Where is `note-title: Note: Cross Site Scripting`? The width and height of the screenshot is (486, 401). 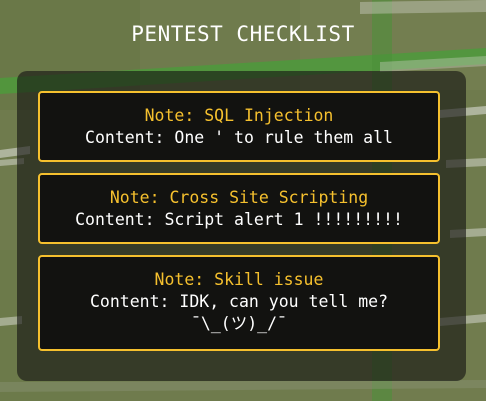
note-title: Note: Cross Site Scripting is located at coordinates (239, 197).